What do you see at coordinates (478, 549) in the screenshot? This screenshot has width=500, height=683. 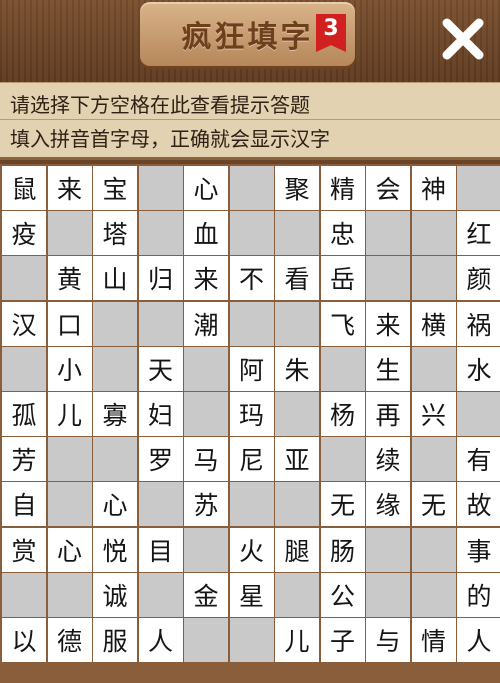 I see `grid-cell: 事` at bounding box center [478, 549].